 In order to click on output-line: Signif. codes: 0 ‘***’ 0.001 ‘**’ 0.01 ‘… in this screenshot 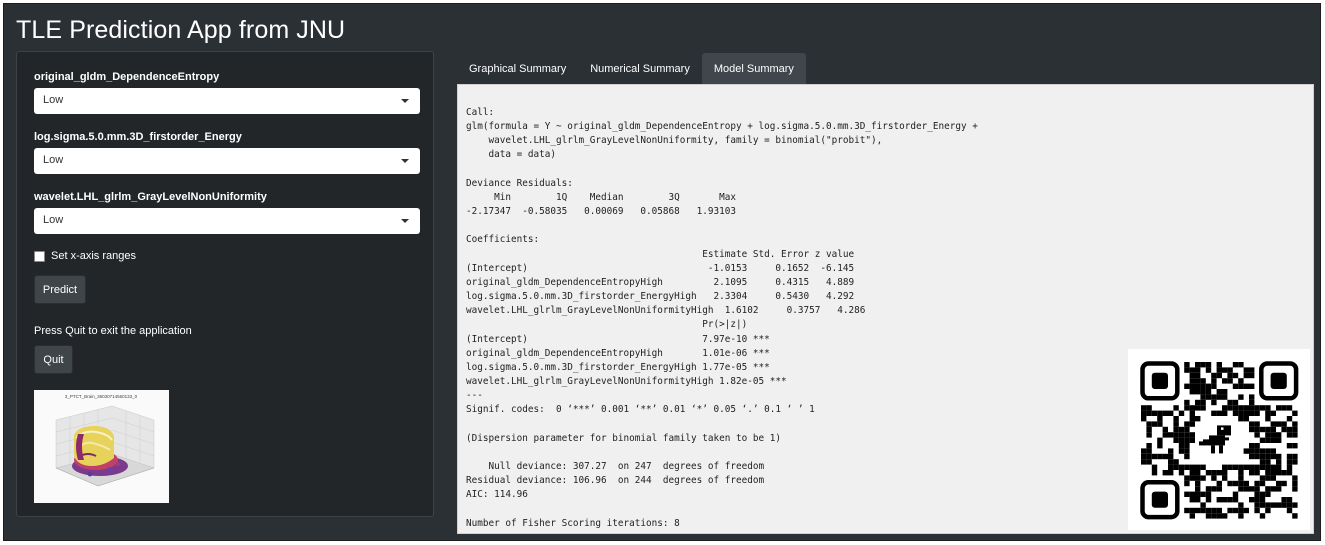, I will do `click(640, 410)`.